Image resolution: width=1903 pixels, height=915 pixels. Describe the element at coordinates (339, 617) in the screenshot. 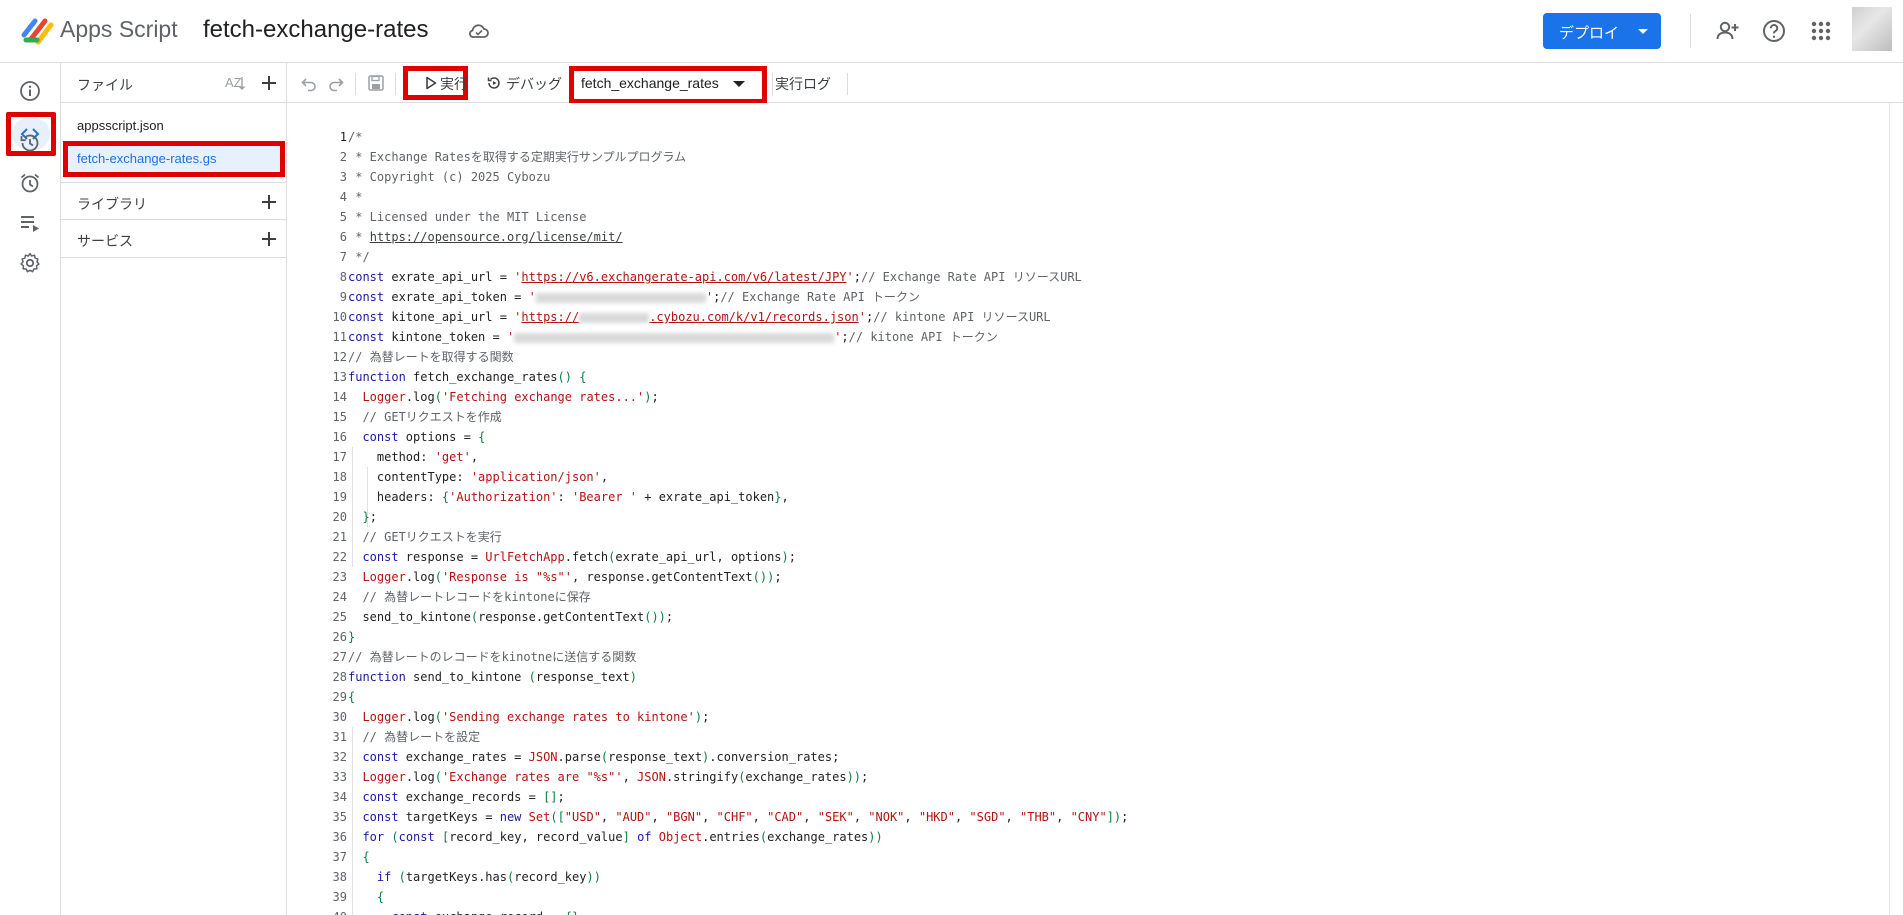

I see `line-number: 25` at that location.